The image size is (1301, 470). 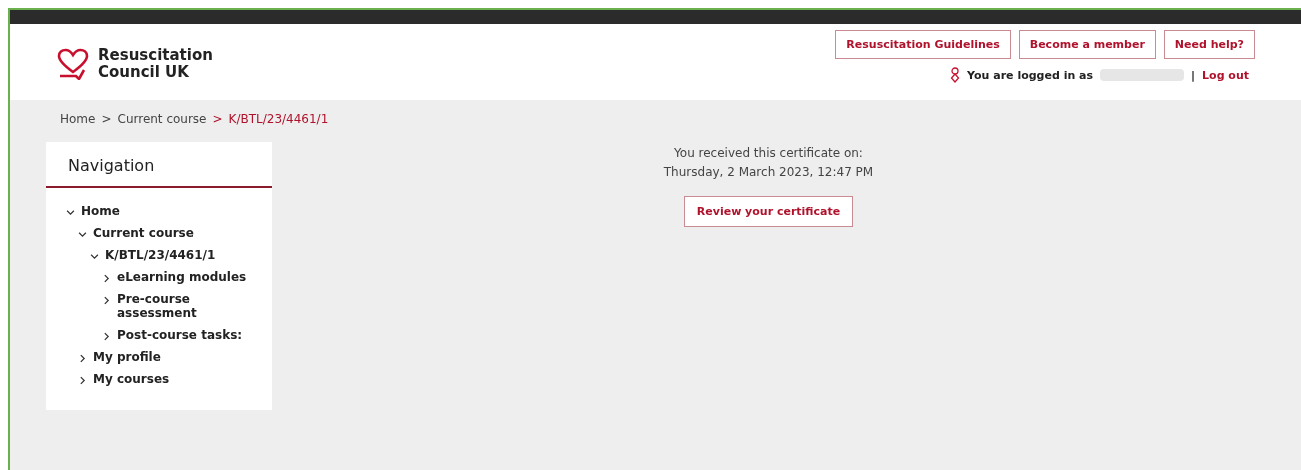 What do you see at coordinates (1225, 75) in the screenshot?
I see `logout-link: Log out` at bounding box center [1225, 75].